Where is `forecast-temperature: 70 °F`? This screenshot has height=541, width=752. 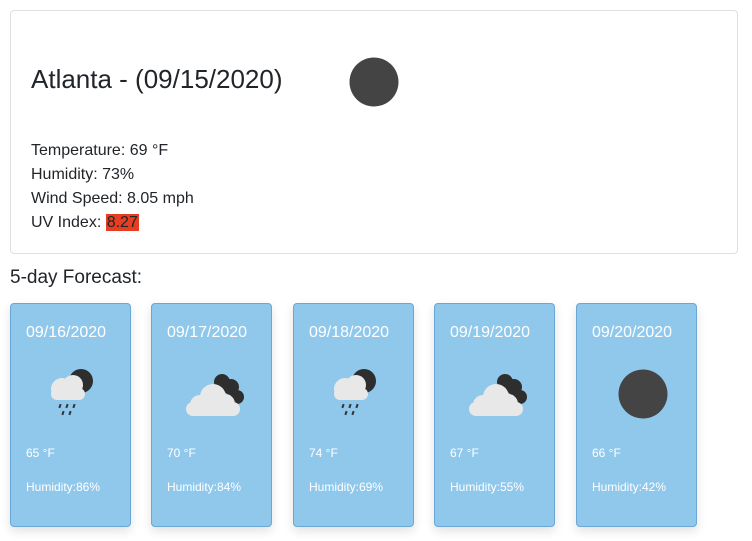
forecast-temperature: 70 °F is located at coordinates (181, 453).